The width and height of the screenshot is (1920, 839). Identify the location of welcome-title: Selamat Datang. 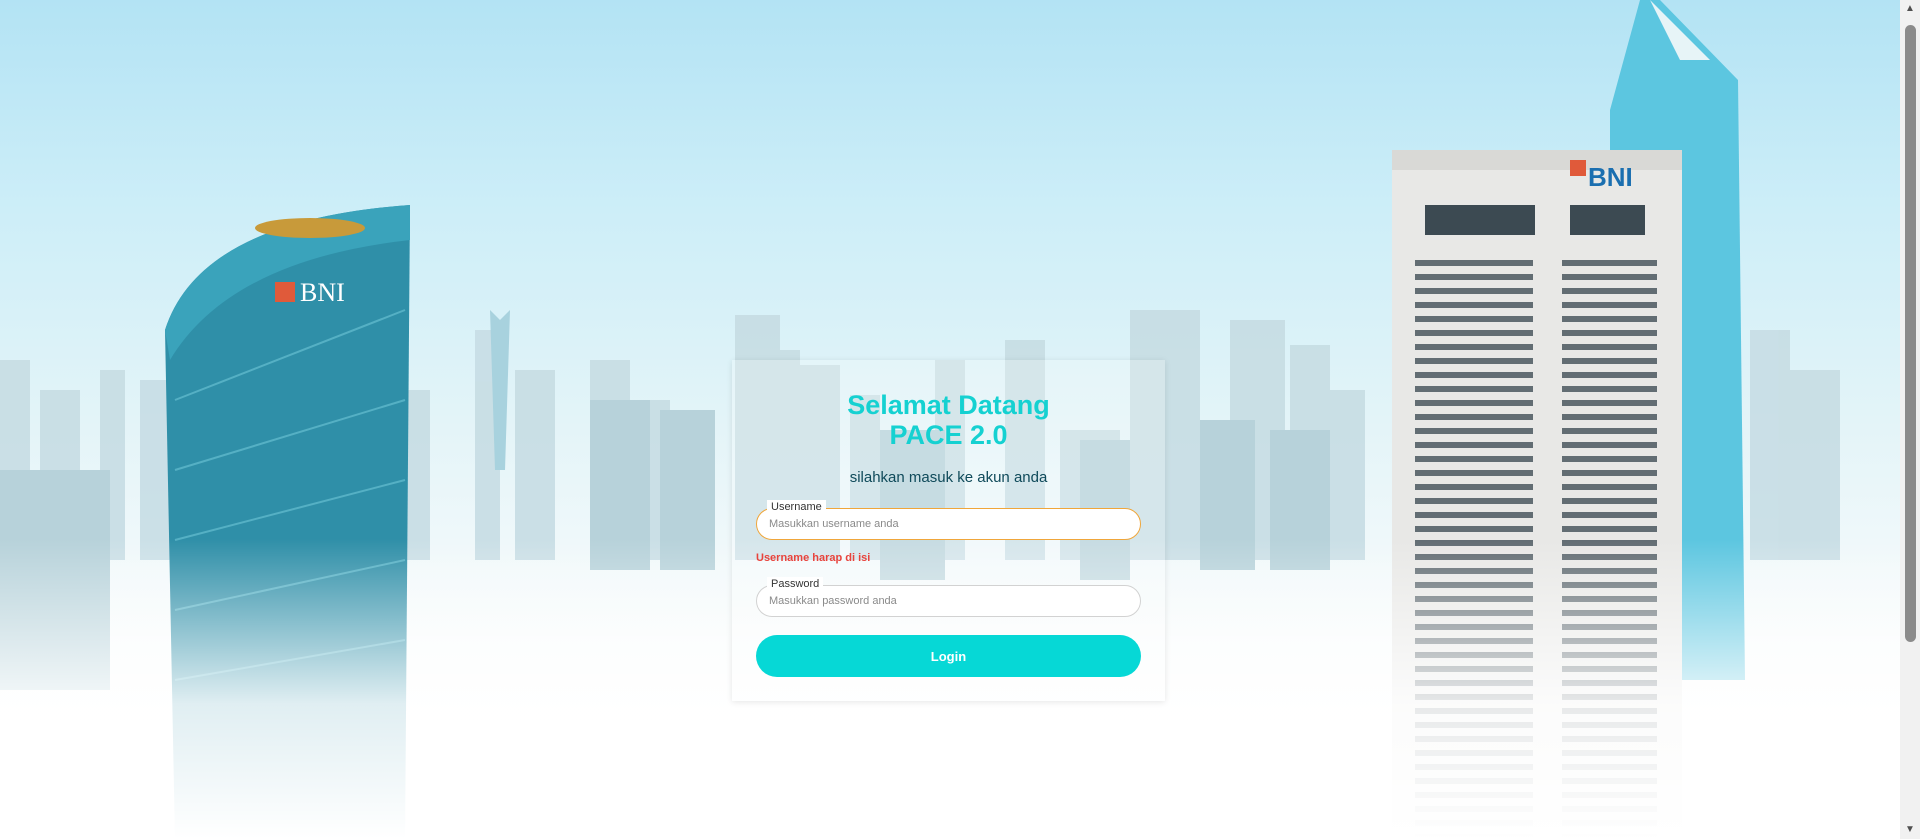
(948, 405).